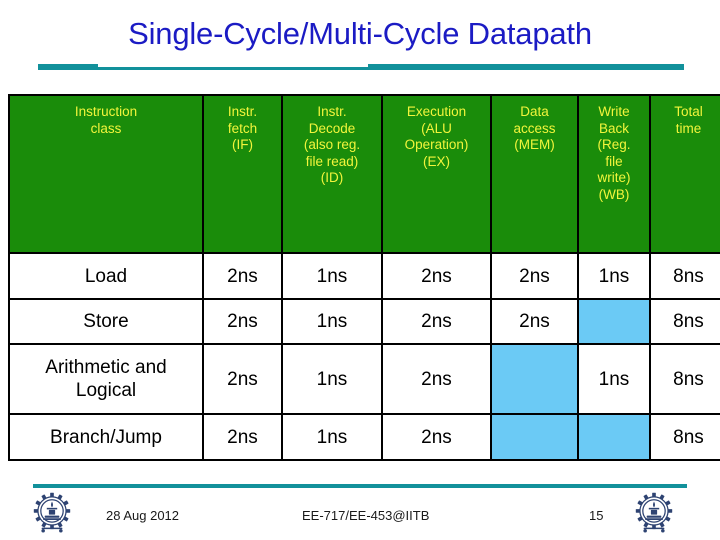  What do you see at coordinates (436, 174) in the screenshot?
I see `column-header-execution: Execution (ALU Operation) (EX)` at bounding box center [436, 174].